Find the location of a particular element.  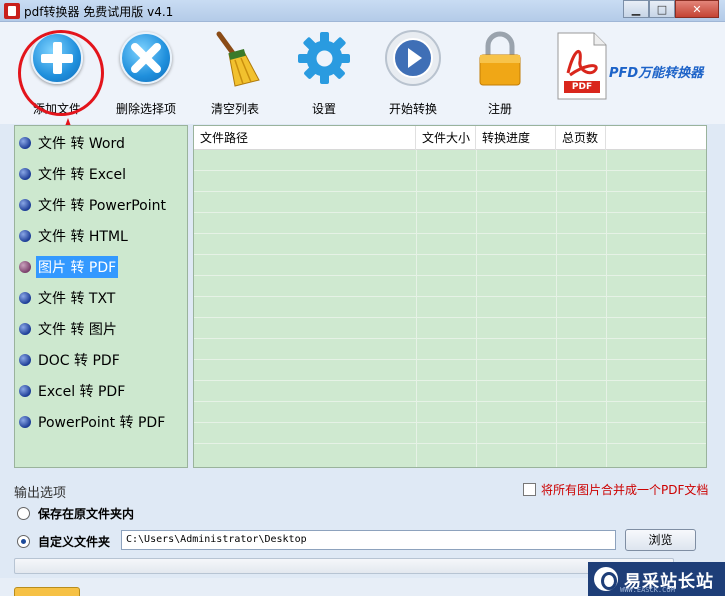

custom-folder-radio: 自定义文件夹 is located at coordinates (63, 541).